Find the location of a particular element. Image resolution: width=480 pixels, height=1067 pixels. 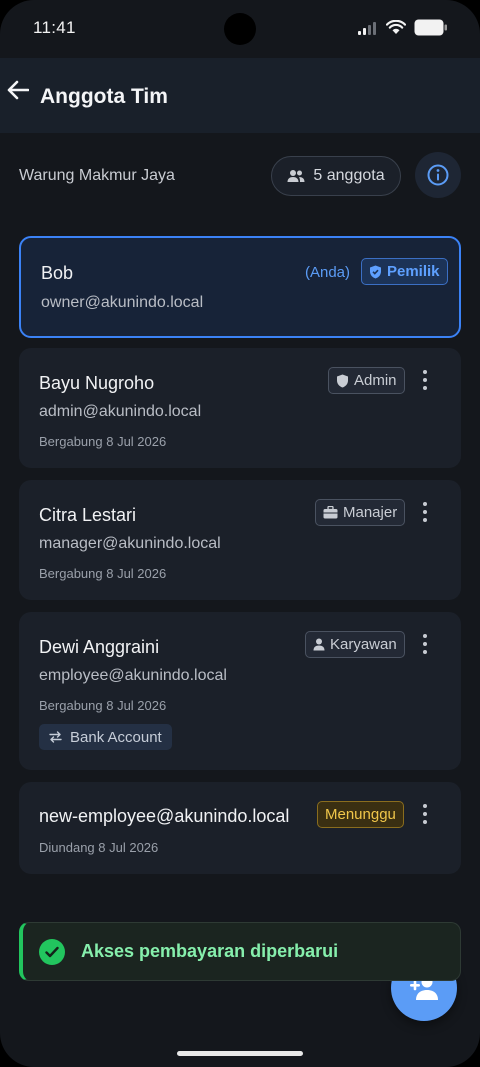

page-title: Anggota Tim is located at coordinates (104, 96).